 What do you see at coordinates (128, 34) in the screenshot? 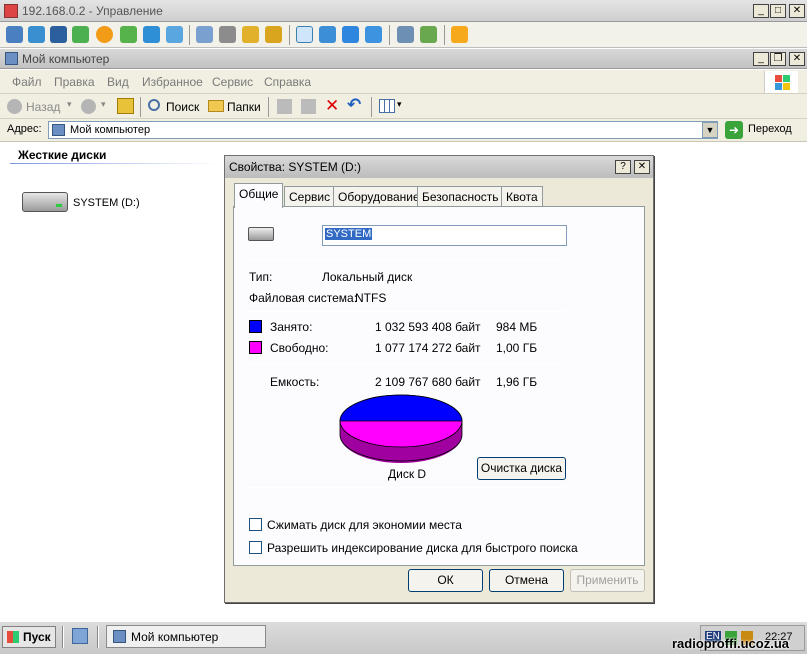
I see `refresh-icon` at bounding box center [128, 34].